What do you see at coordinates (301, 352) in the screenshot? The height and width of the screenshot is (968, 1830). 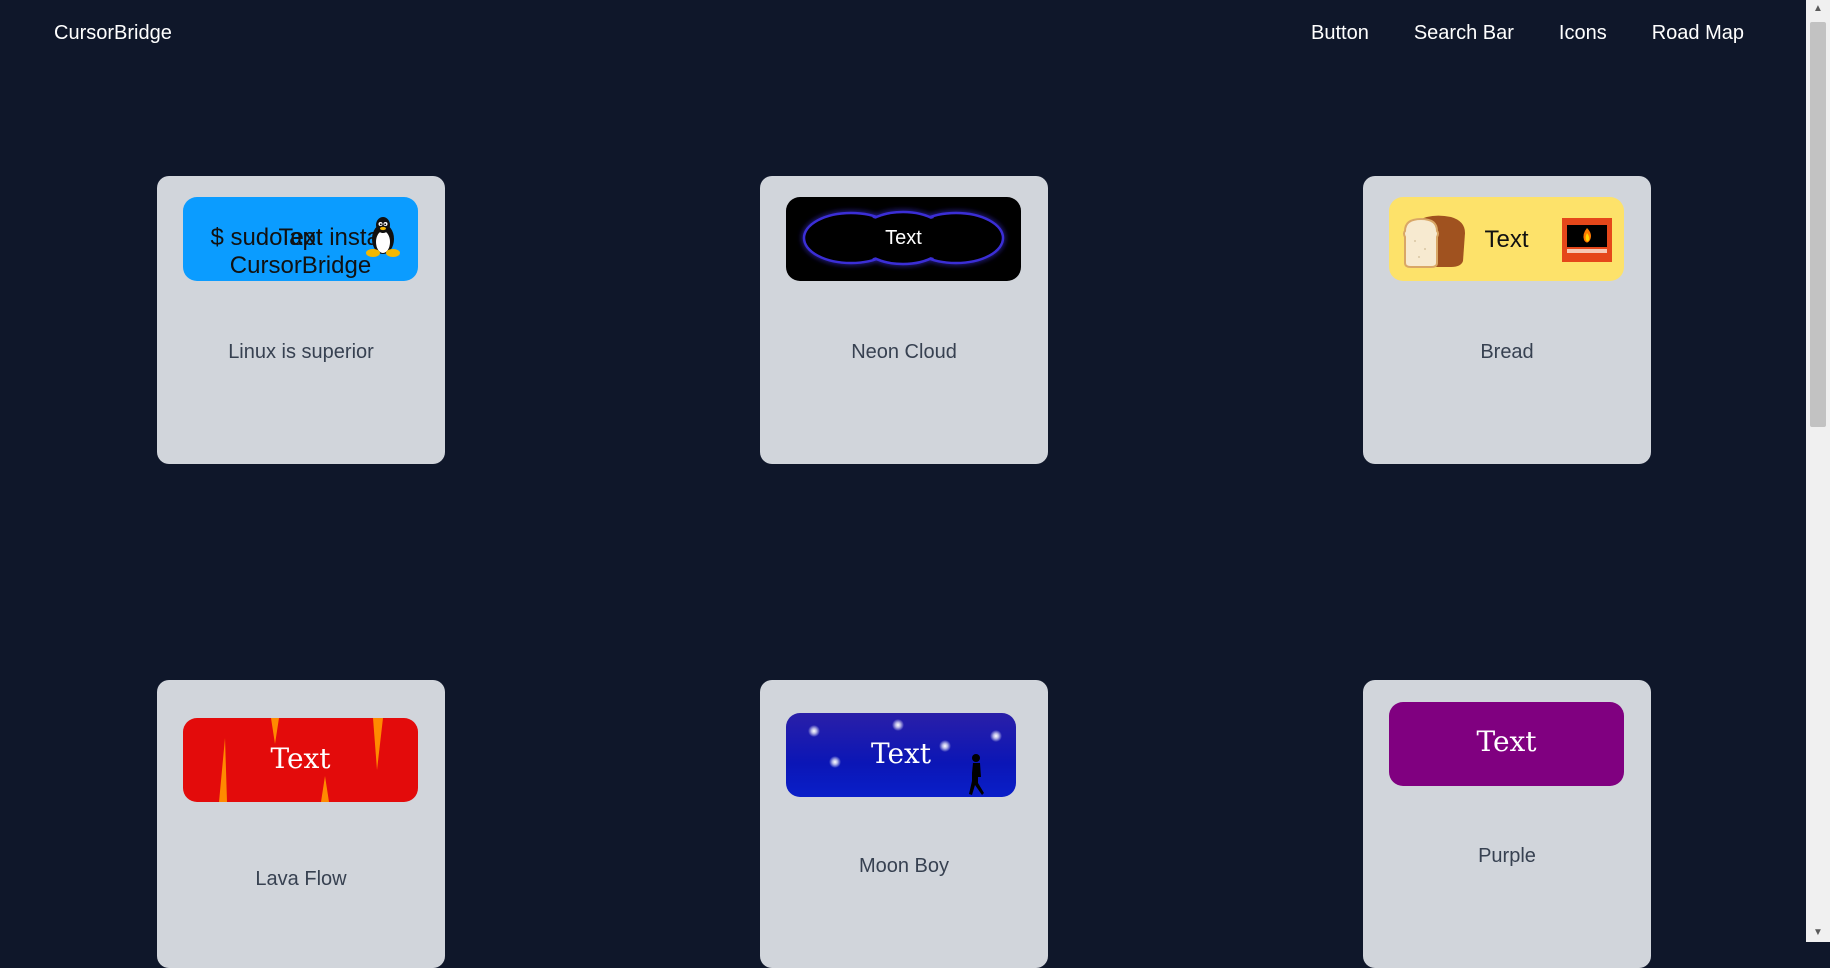 I see `card-label: Linux is superior` at bounding box center [301, 352].